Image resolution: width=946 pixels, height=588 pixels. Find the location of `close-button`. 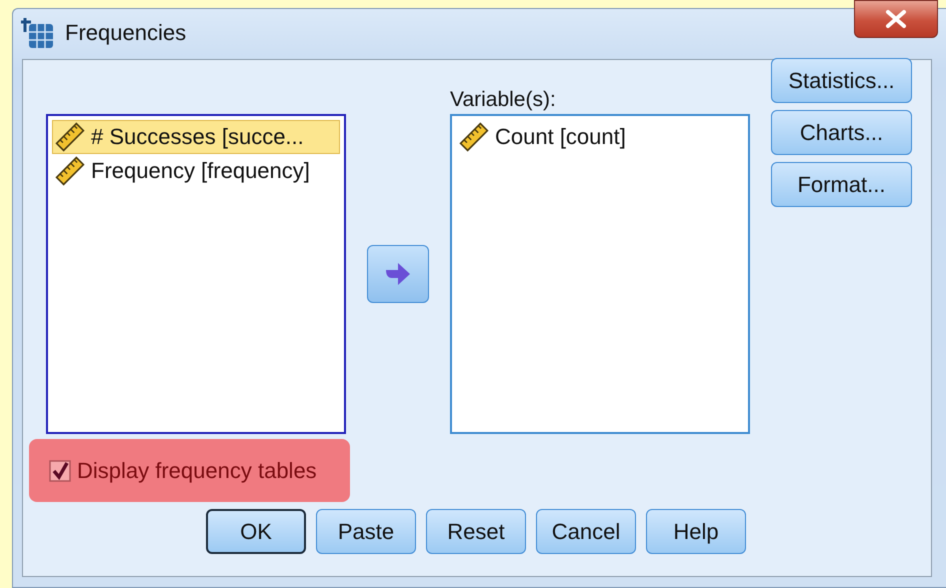

close-button is located at coordinates (896, 19).